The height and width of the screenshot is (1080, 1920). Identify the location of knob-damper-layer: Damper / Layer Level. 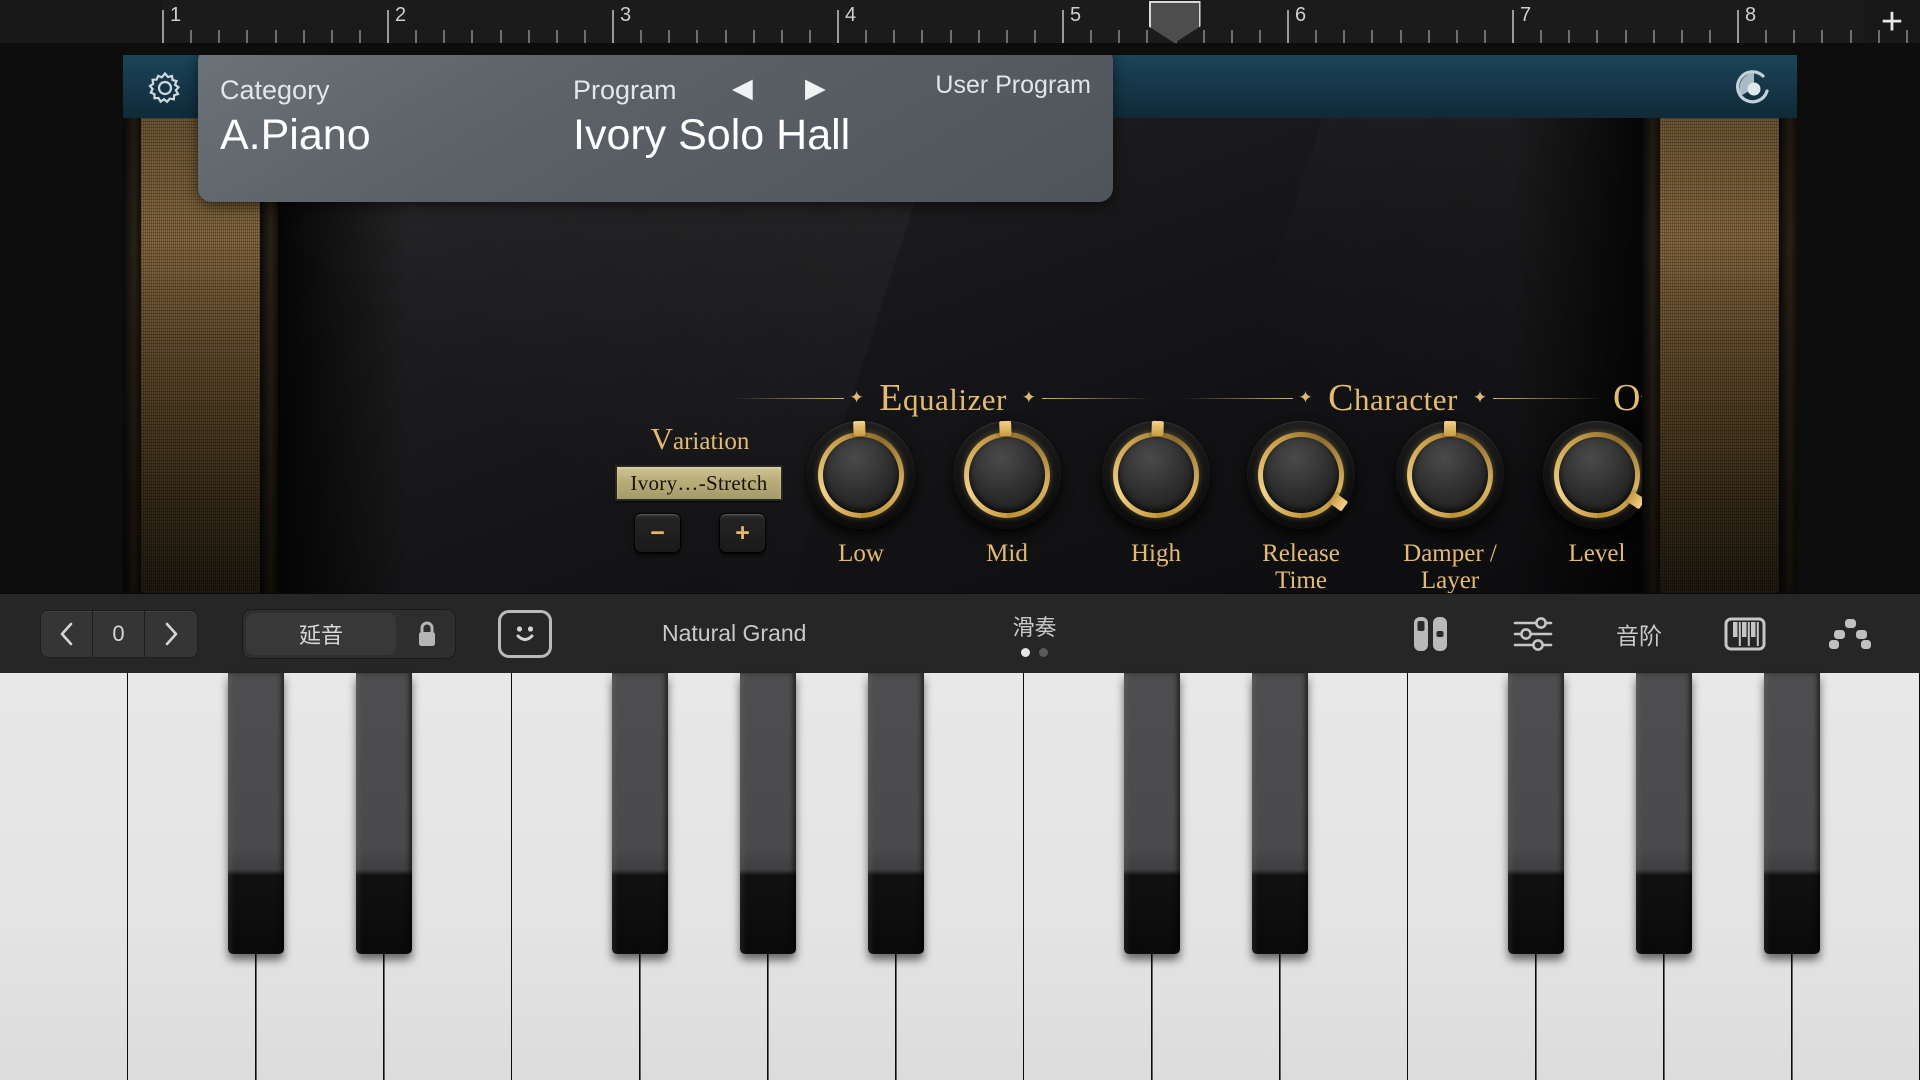
(1450, 507).